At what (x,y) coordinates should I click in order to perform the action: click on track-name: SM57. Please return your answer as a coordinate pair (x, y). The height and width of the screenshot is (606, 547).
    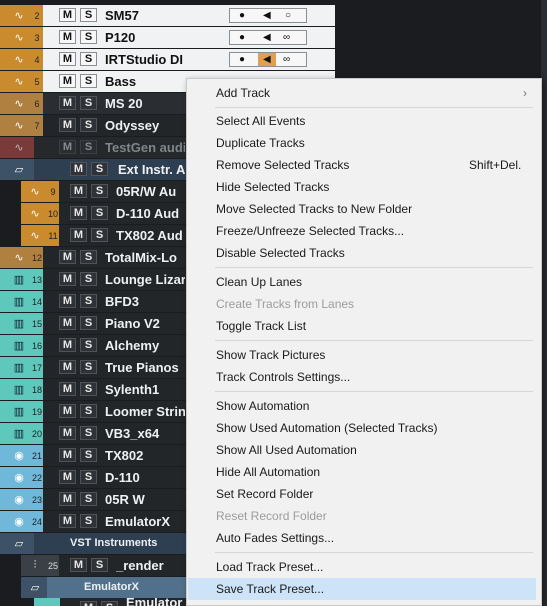
    Looking at the image, I should click on (165, 15).